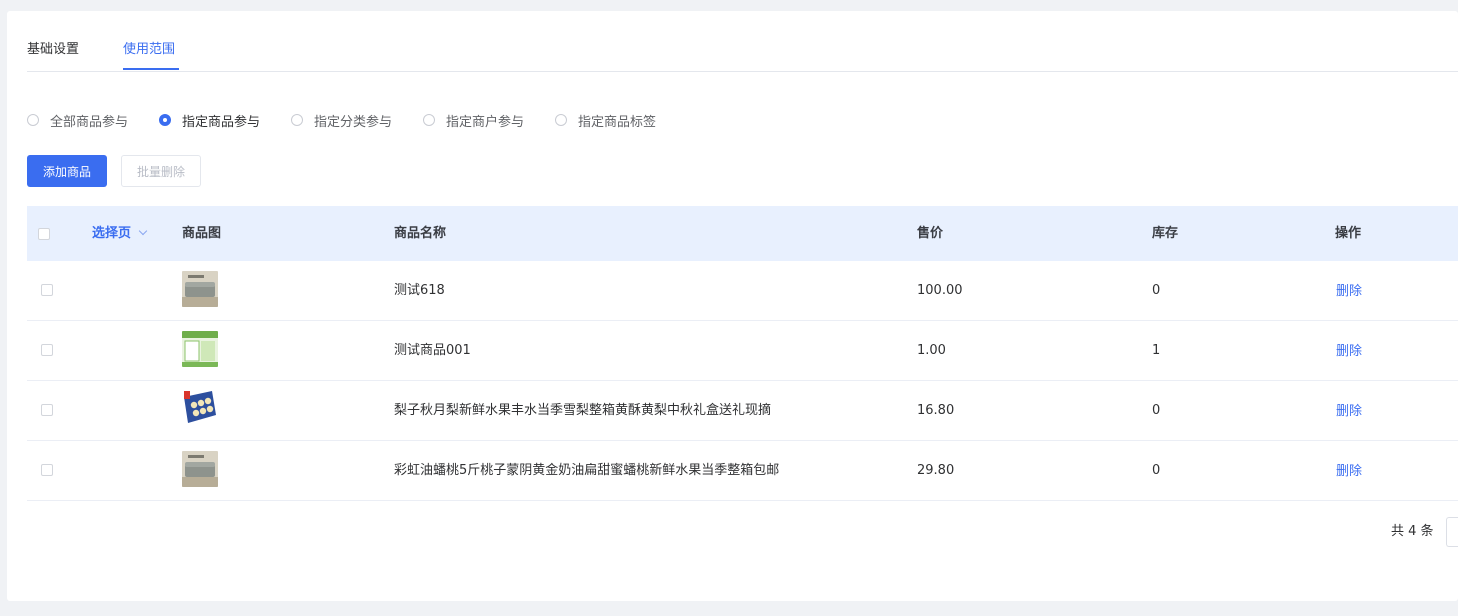 The height and width of the screenshot is (616, 1458). Describe the element at coordinates (200, 349) in the screenshot. I see `product-thumbnail-green-box` at that location.